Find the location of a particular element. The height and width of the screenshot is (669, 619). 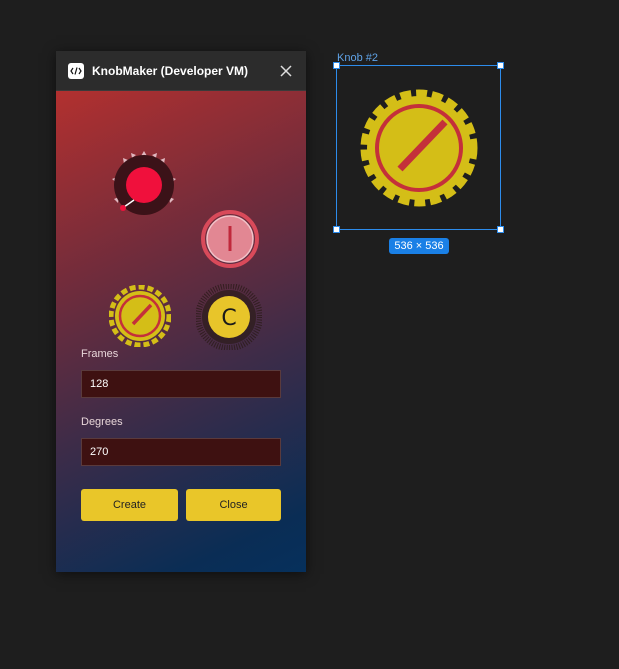

degrees-label: Degrees is located at coordinates (102, 422).